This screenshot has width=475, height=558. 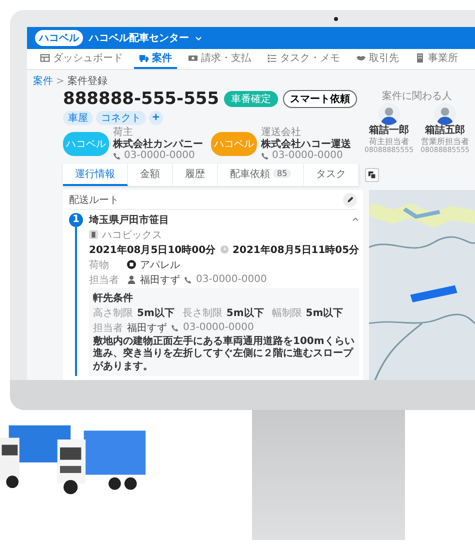 What do you see at coordinates (281, 132) in the screenshot?
I see `company-role: 運送会社` at bounding box center [281, 132].